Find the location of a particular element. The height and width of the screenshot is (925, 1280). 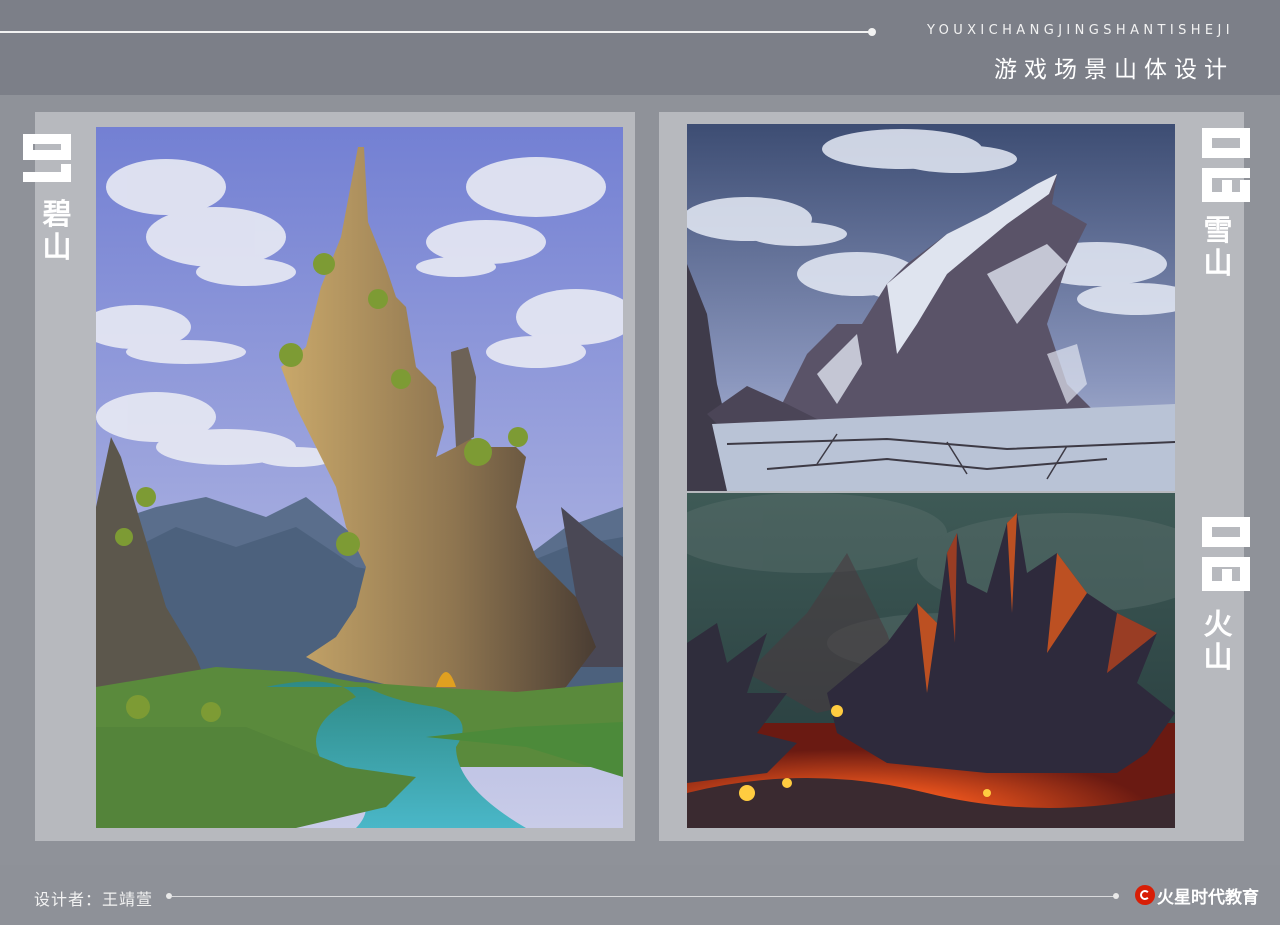

number-01-glyph is located at coordinates (47, 158).